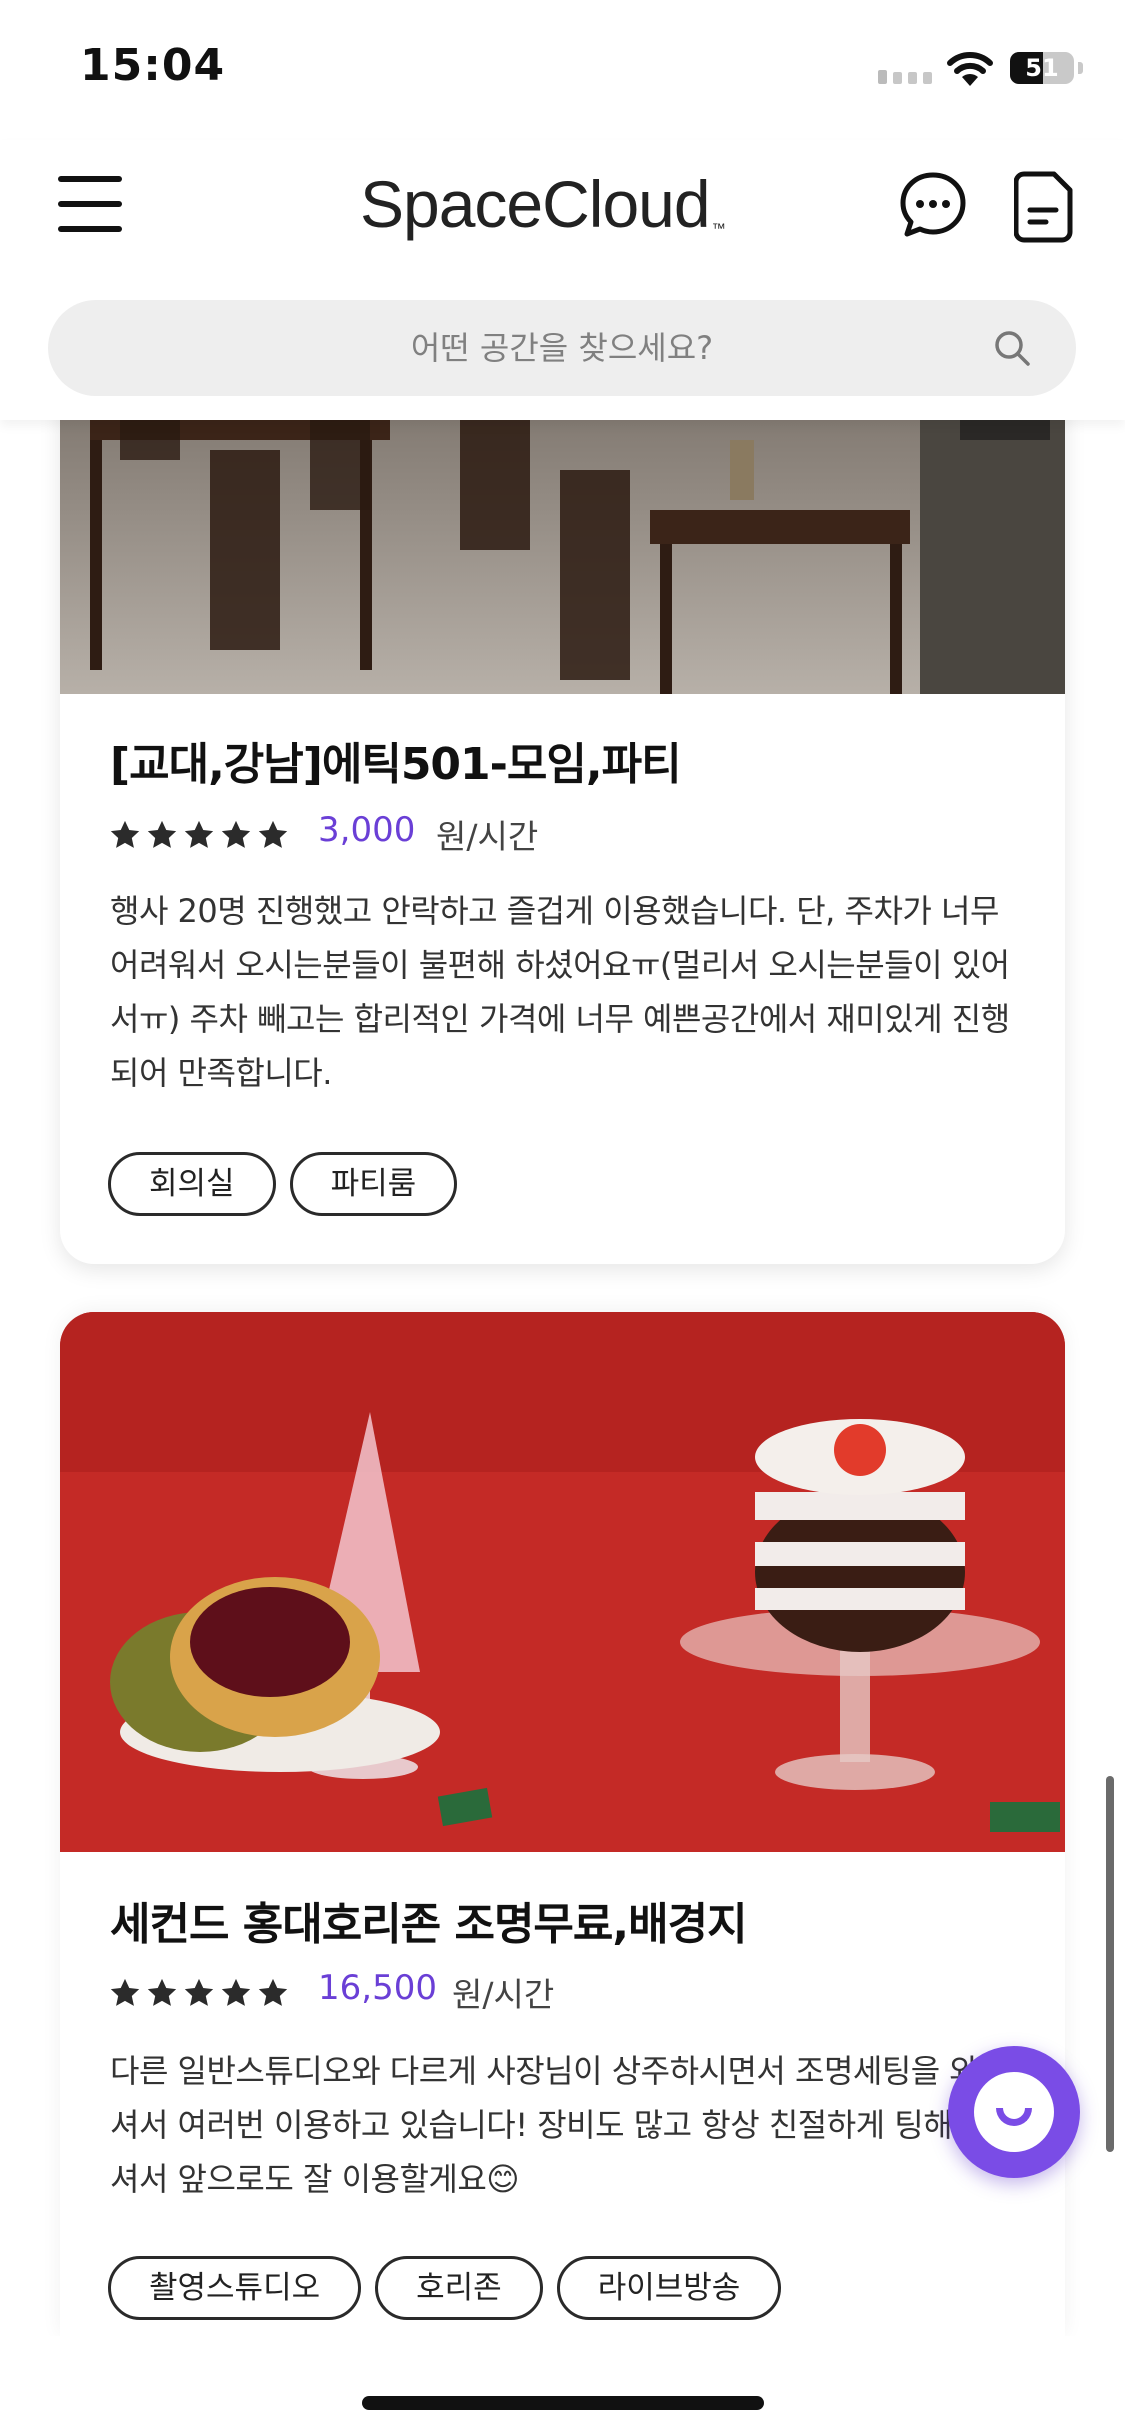 This screenshot has width=1125, height=2436. What do you see at coordinates (192, 1184) in the screenshot?
I see `tag-chip: 회의실` at bounding box center [192, 1184].